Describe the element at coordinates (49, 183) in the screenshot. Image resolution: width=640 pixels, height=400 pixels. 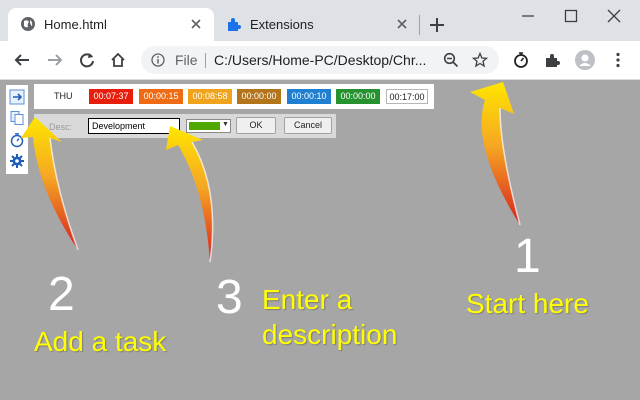
I see `arrow-to-add-task` at that location.